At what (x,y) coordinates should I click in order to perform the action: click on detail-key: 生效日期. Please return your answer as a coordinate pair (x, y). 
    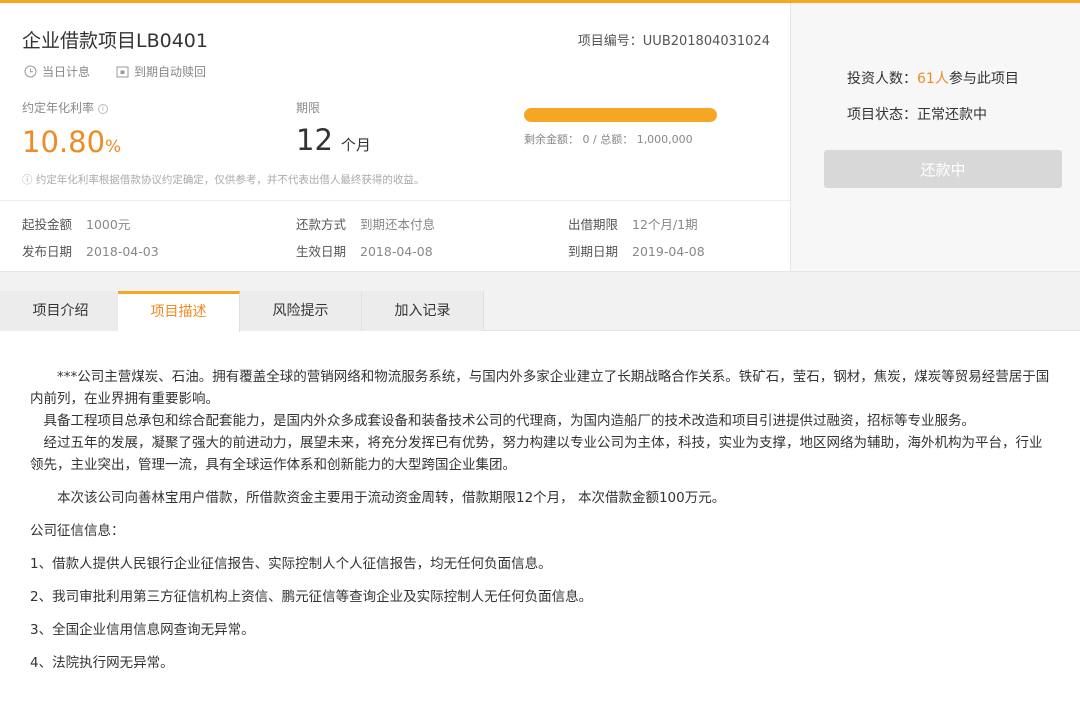
    Looking at the image, I should click on (321, 251).